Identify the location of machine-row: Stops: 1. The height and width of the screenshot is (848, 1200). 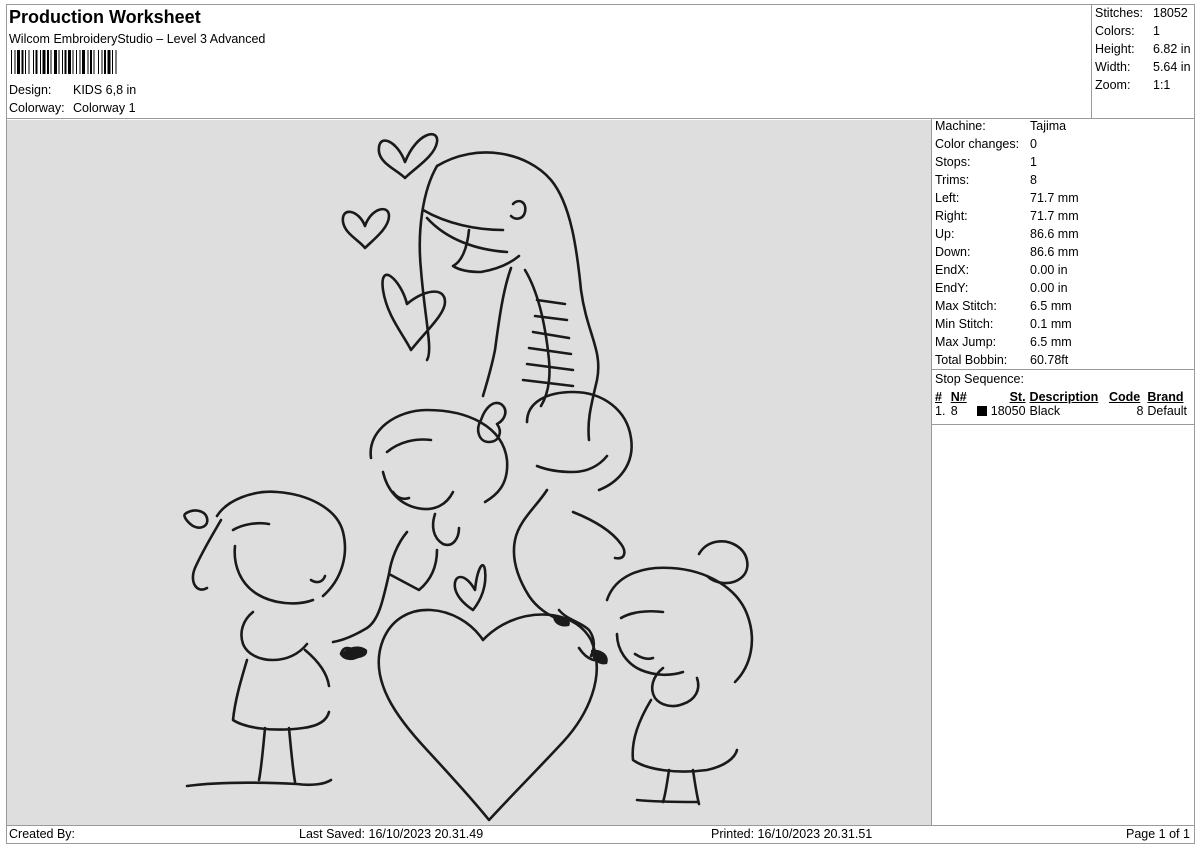
(986, 162).